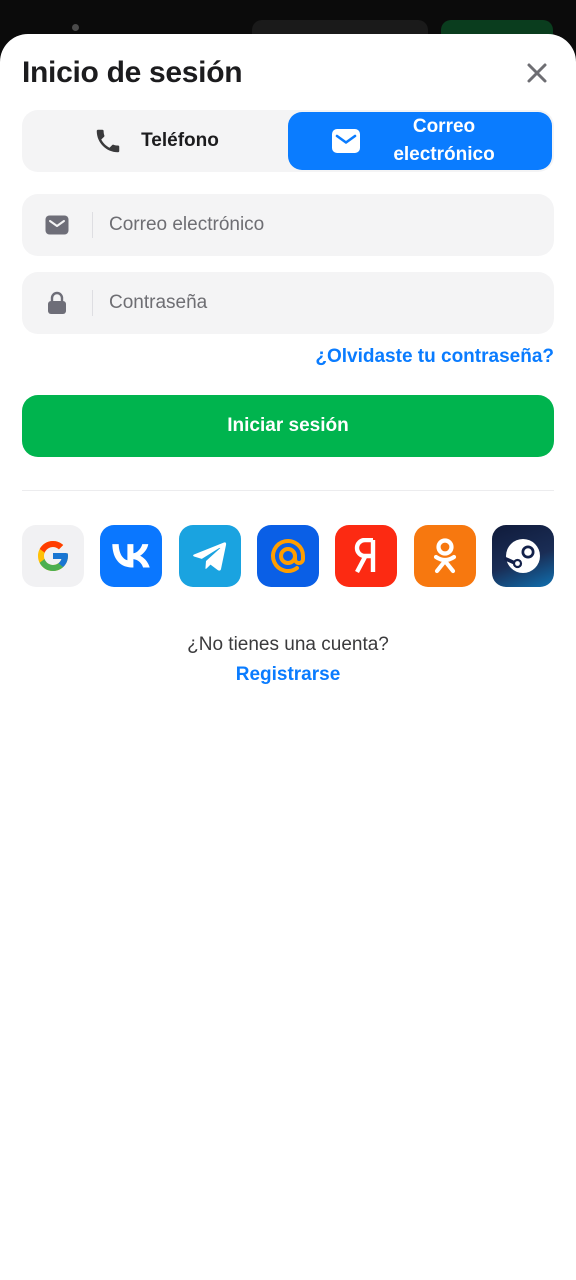 The image size is (576, 1280). I want to click on tab-phone: Teléfono, so click(156, 141).